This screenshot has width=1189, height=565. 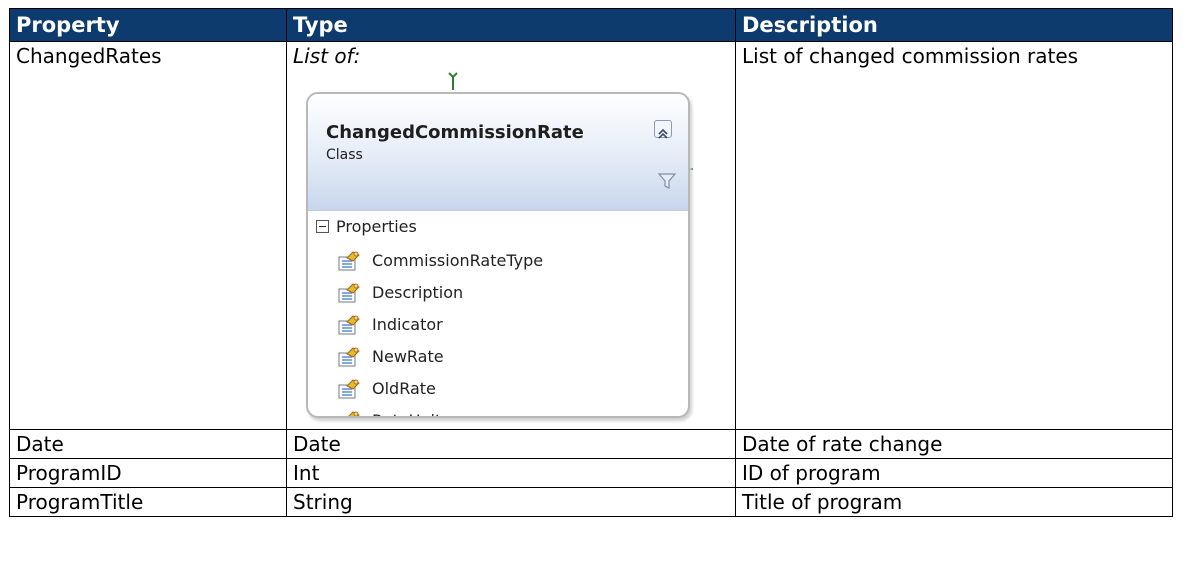 What do you see at coordinates (455, 132) in the screenshot?
I see `class-name: ChangedCommissionRate` at bounding box center [455, 132].